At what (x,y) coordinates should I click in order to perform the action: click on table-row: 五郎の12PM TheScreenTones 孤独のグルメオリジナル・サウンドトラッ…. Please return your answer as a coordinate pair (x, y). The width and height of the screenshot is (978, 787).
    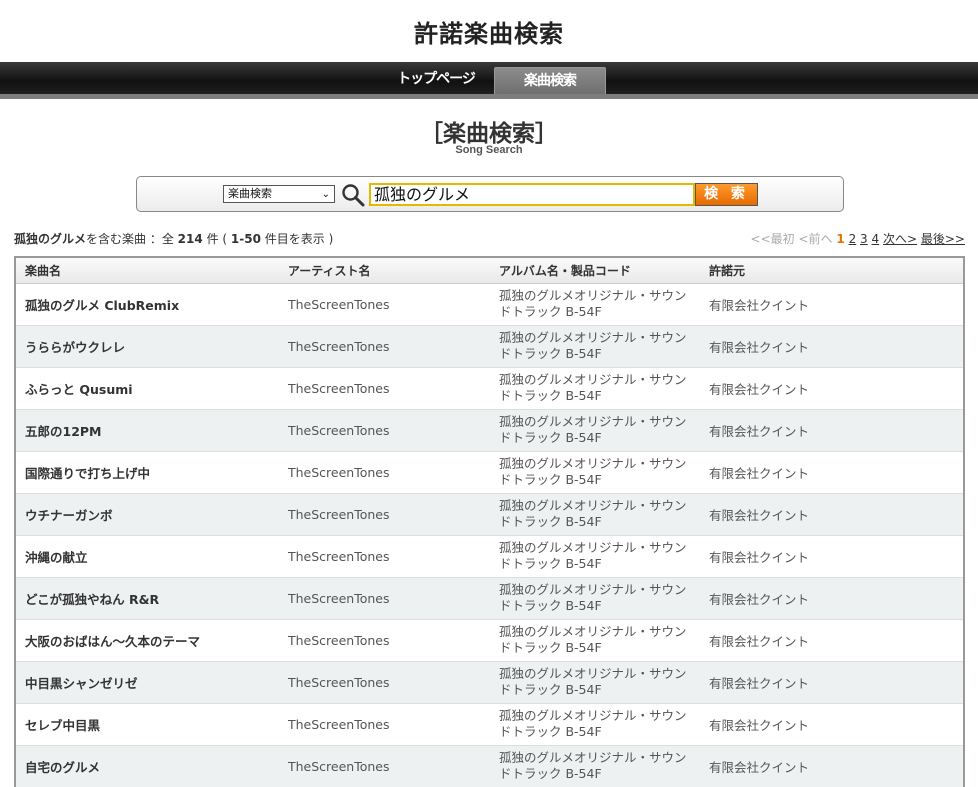
    Looking at the image, I should click on (489, 430).